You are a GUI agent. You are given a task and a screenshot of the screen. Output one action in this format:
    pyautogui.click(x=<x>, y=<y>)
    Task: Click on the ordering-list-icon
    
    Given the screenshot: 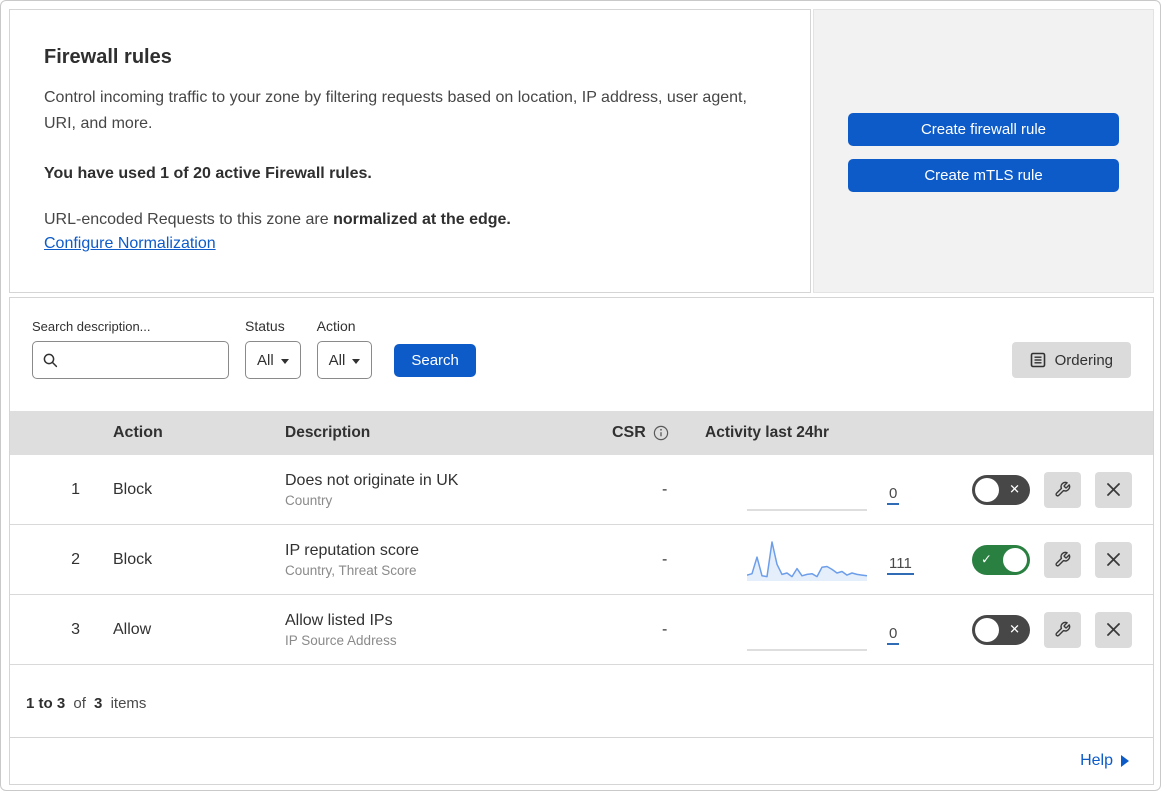 What is the action you would take?
    pyautogui.click(x=1037, y=360)
    